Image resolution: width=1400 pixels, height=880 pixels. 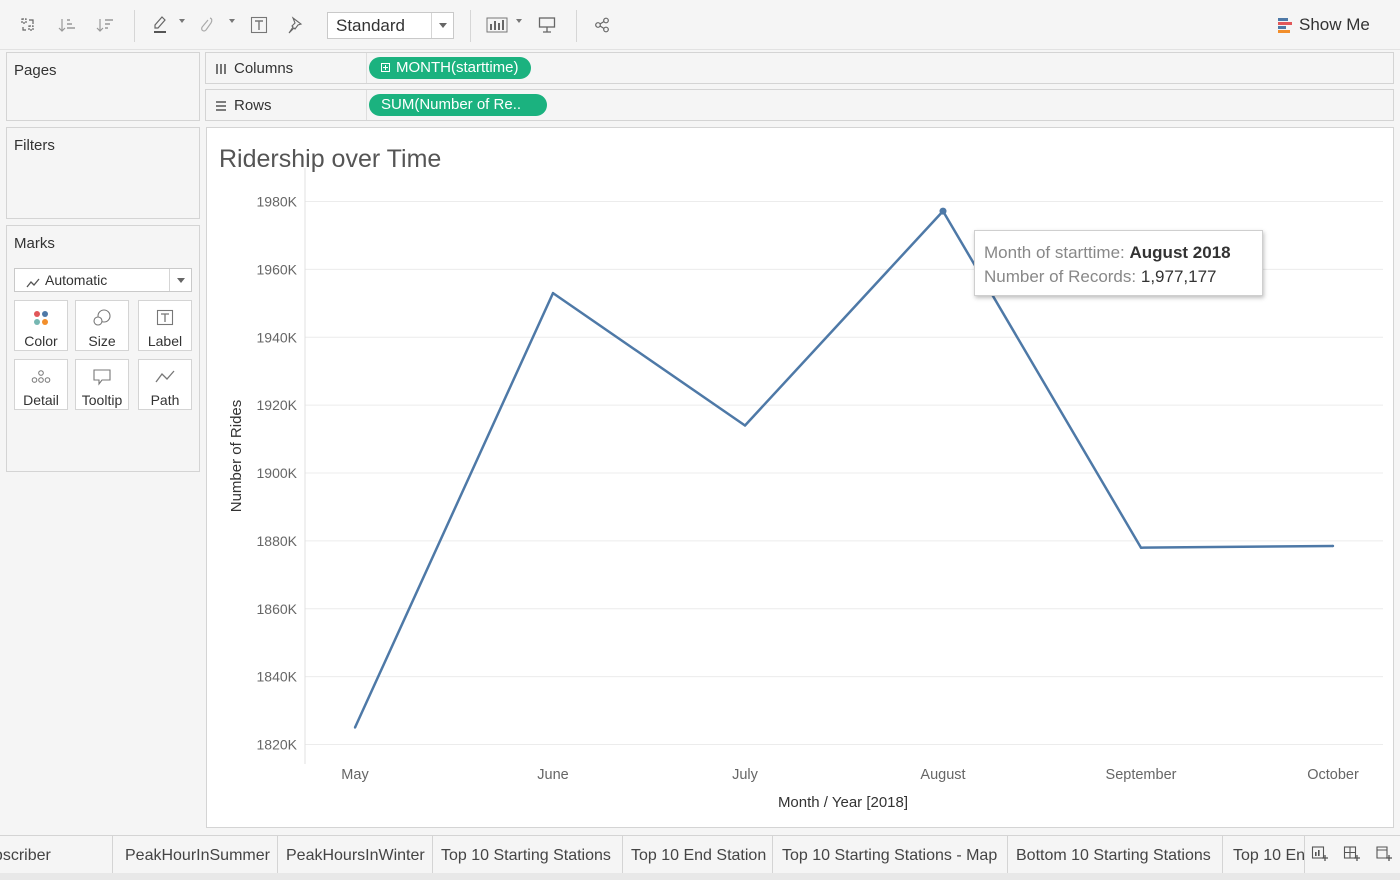 What do you see at coordinates (457, 67) in the screenshot?
I see `columns-pill-label: MONTH(starttime)` at bounding box center [457, 67].